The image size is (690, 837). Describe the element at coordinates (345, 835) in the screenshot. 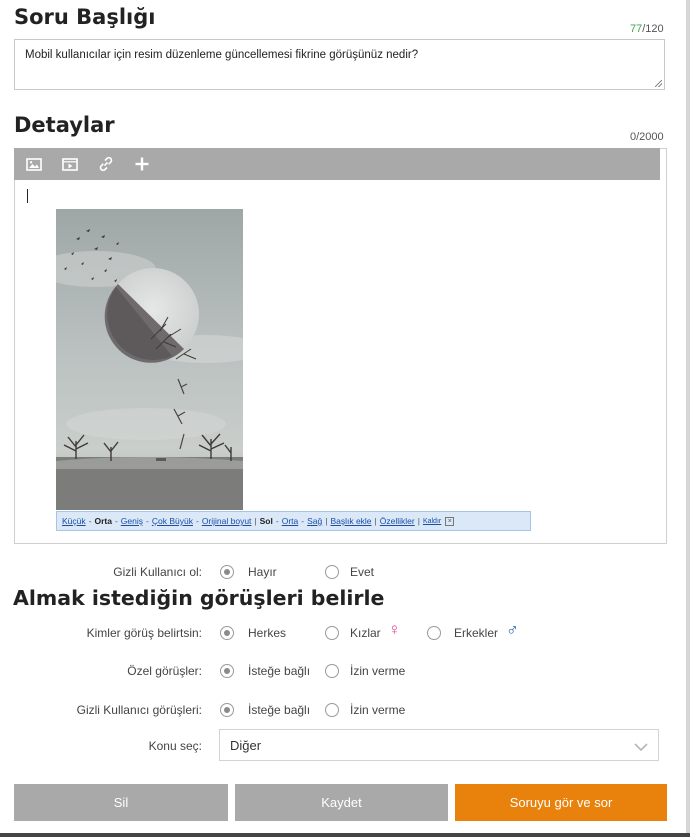

I see `page-bottom-border` at that location.